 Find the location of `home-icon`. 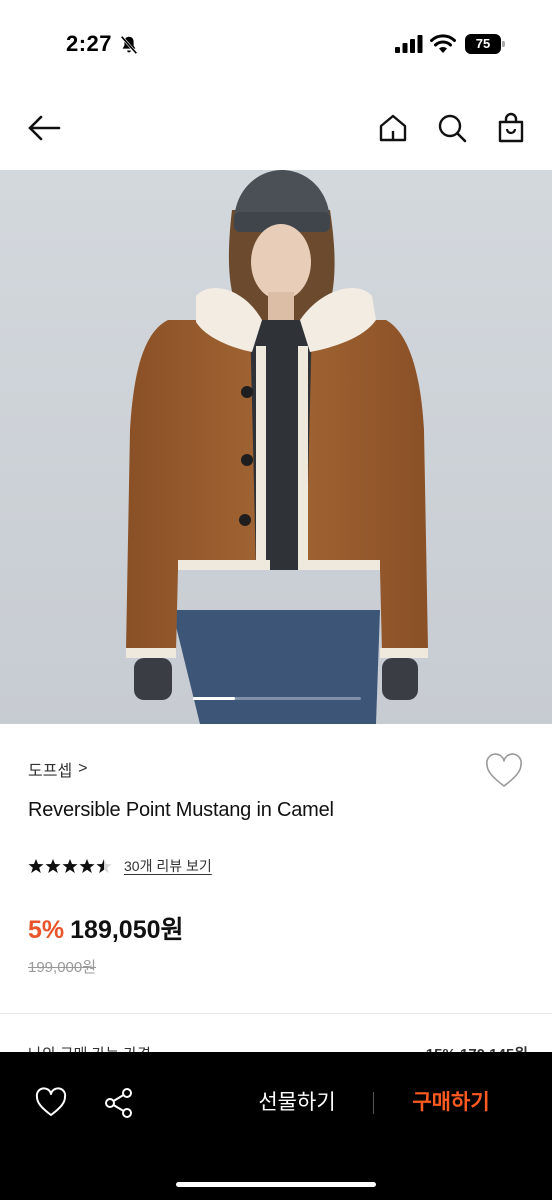

home-icon is located at coordinates (393, 128).